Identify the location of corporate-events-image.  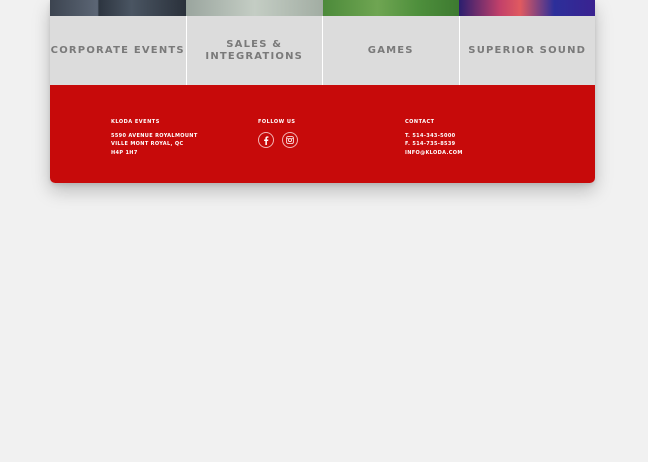
(118, 8).